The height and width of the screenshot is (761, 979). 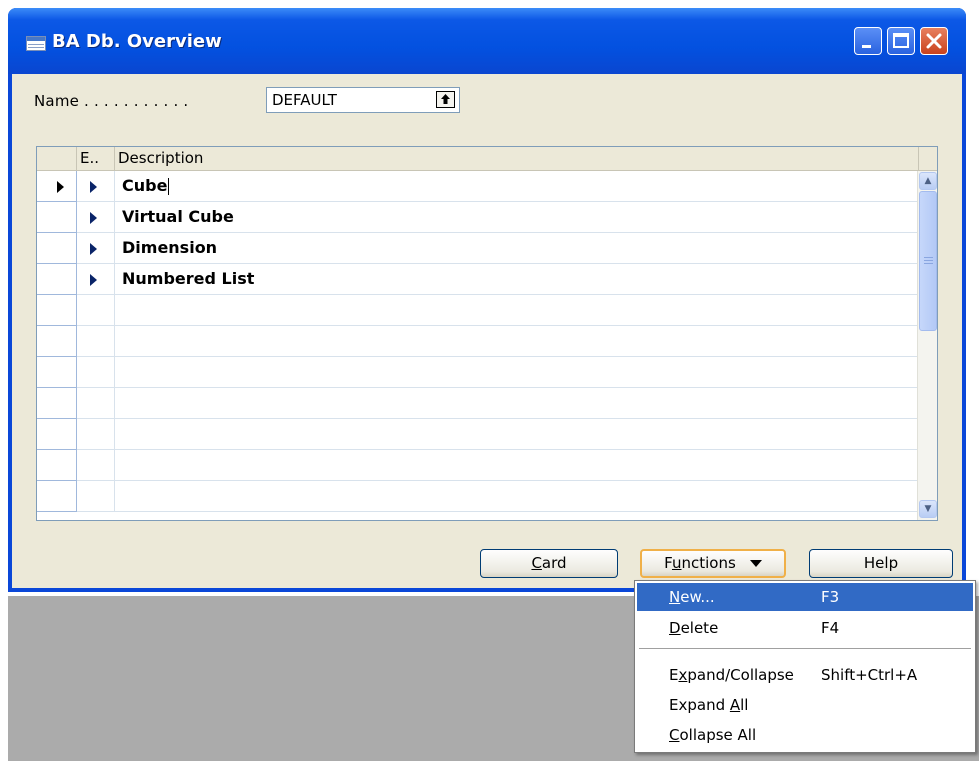 What do you see at coordinates (146, 185) in the screenshot?
I see `description-cell: Cube` at bounding box center [146, 185].